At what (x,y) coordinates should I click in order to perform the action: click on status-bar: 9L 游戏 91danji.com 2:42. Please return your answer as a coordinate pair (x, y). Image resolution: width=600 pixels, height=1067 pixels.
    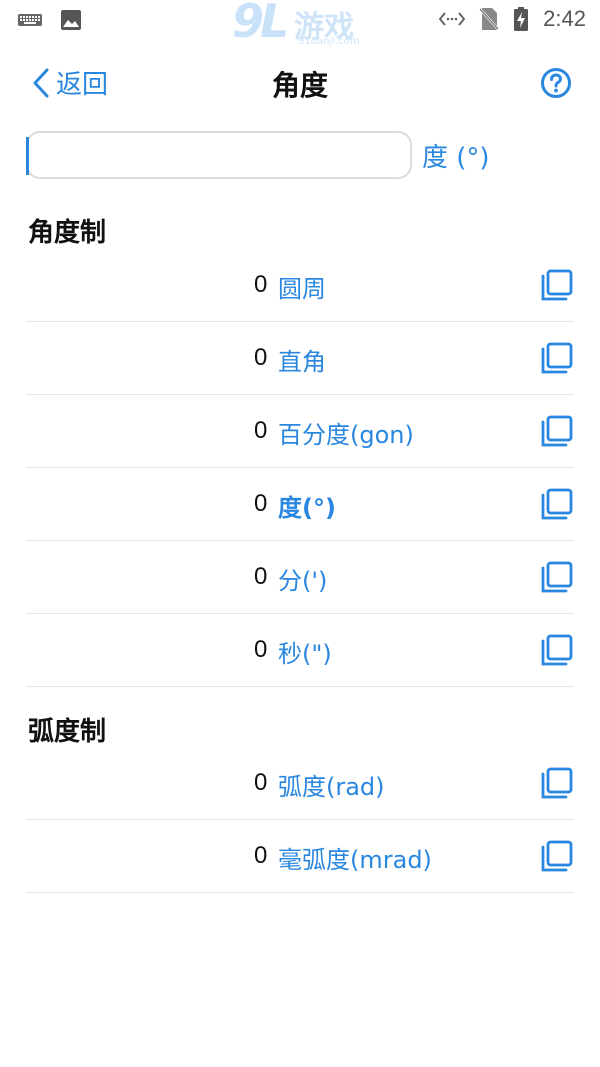
    Looking at the image, I should click on (300, 24).